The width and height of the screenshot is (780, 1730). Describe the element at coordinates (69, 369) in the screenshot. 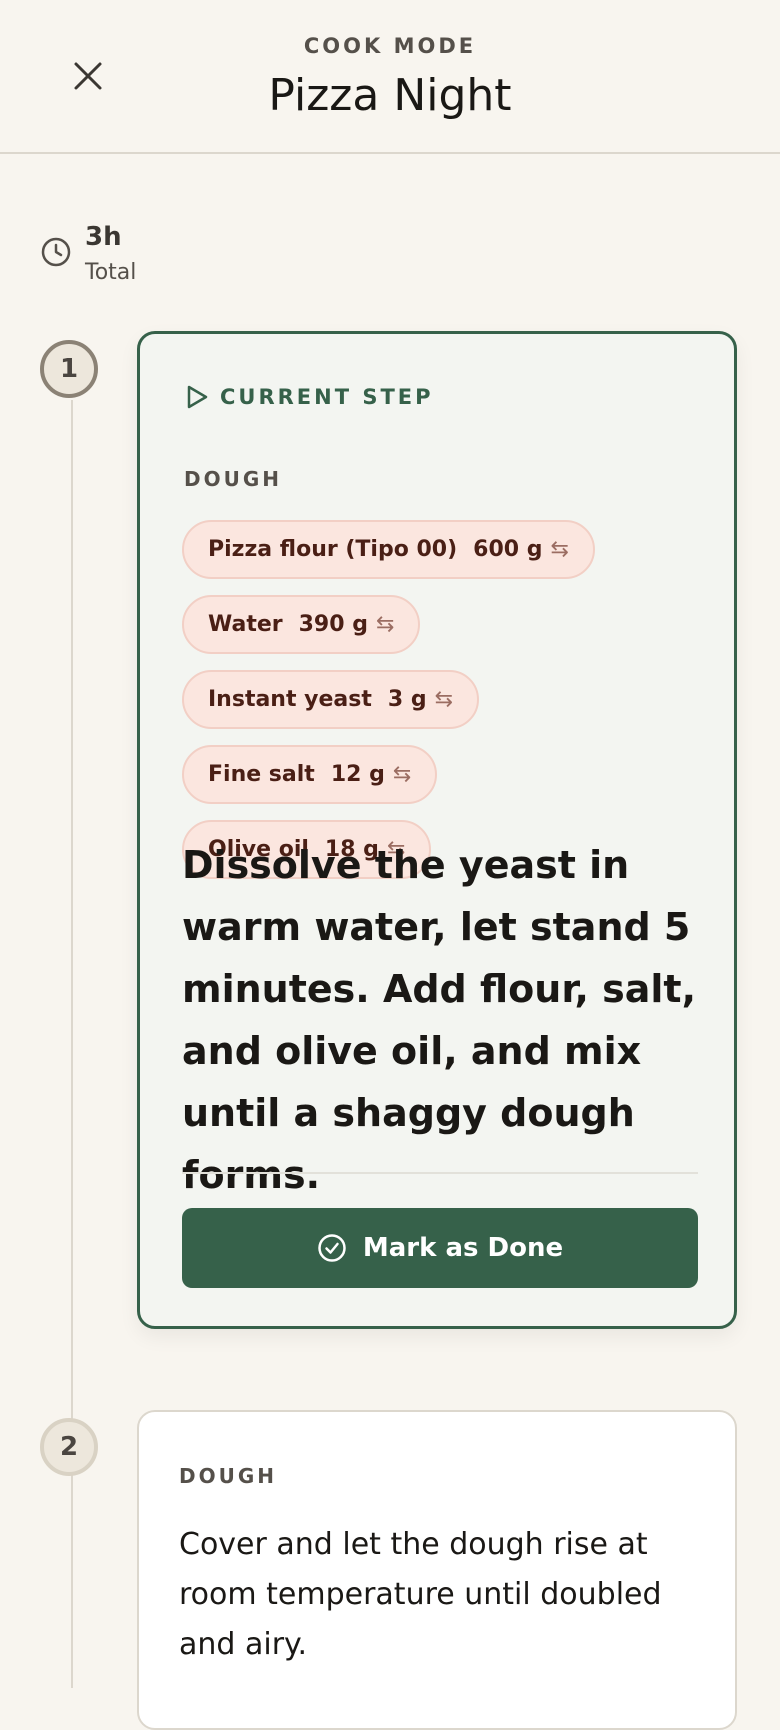

I see `step-number-1: 1` at that location.